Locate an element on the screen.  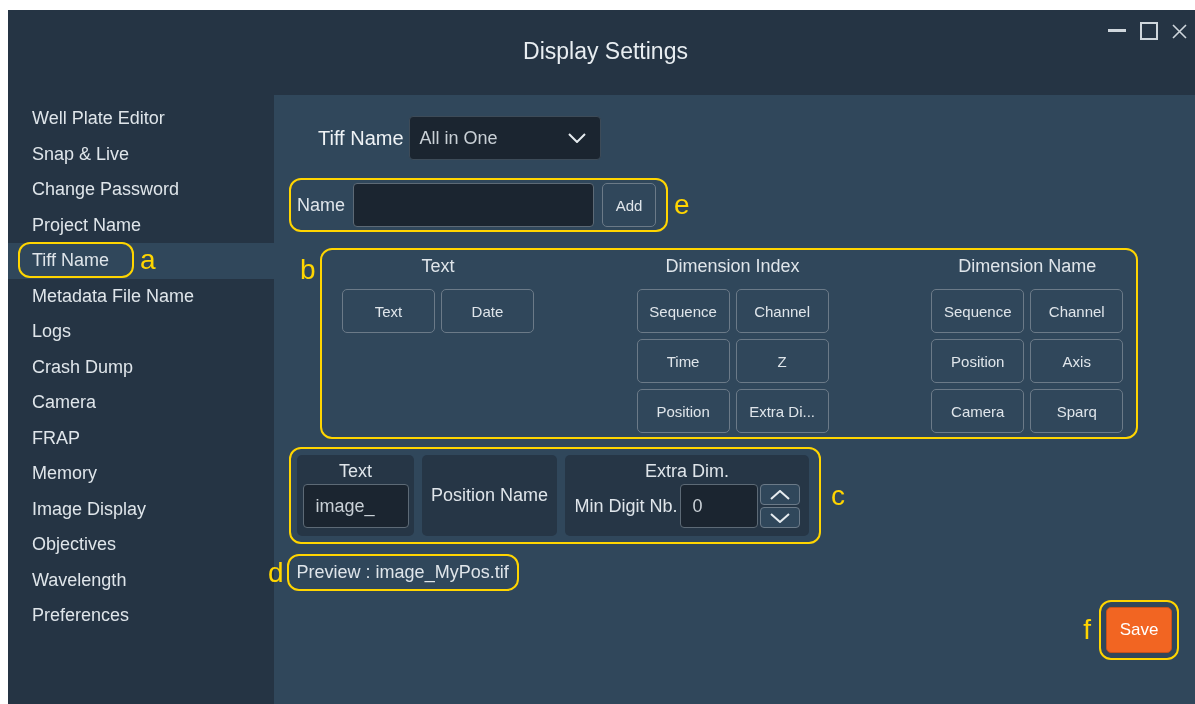
tiff-name-label: Tiff Name is located at coordinates (361, 138).